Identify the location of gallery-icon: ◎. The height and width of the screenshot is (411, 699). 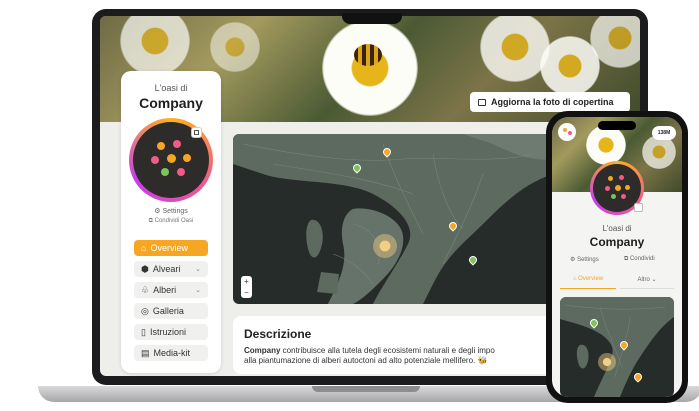
(145, 310).